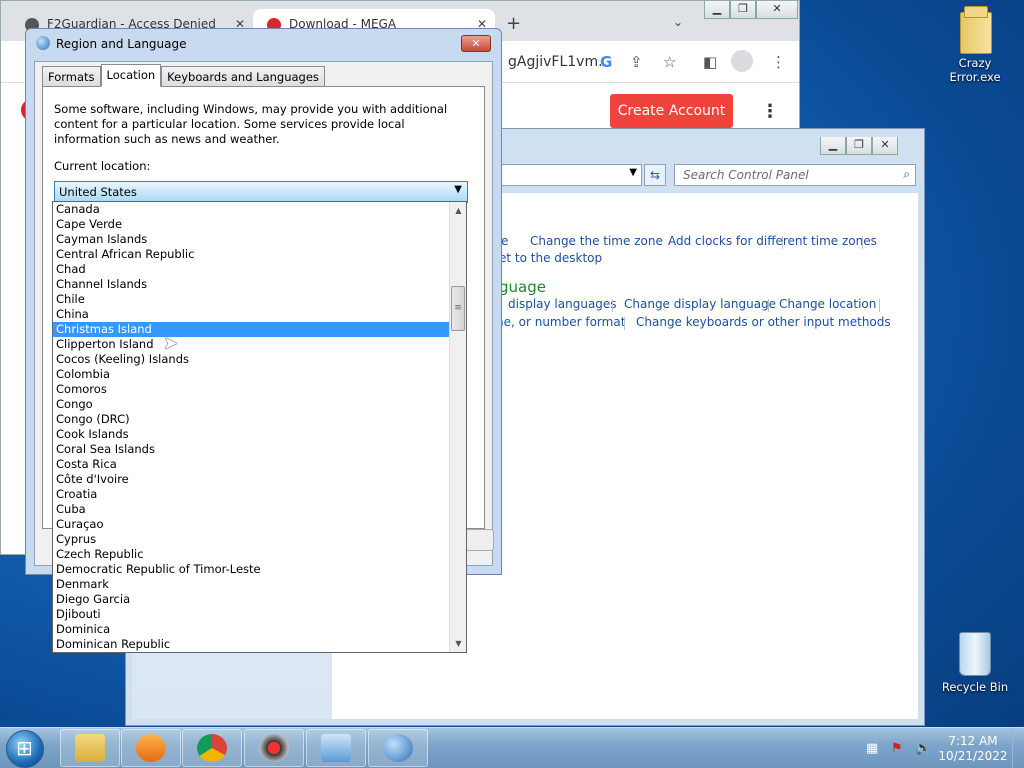 The image size is (1024, 768). Describe the element at coordinates (606, 62) in the screenshot. I see `google-icon: G` at that location.